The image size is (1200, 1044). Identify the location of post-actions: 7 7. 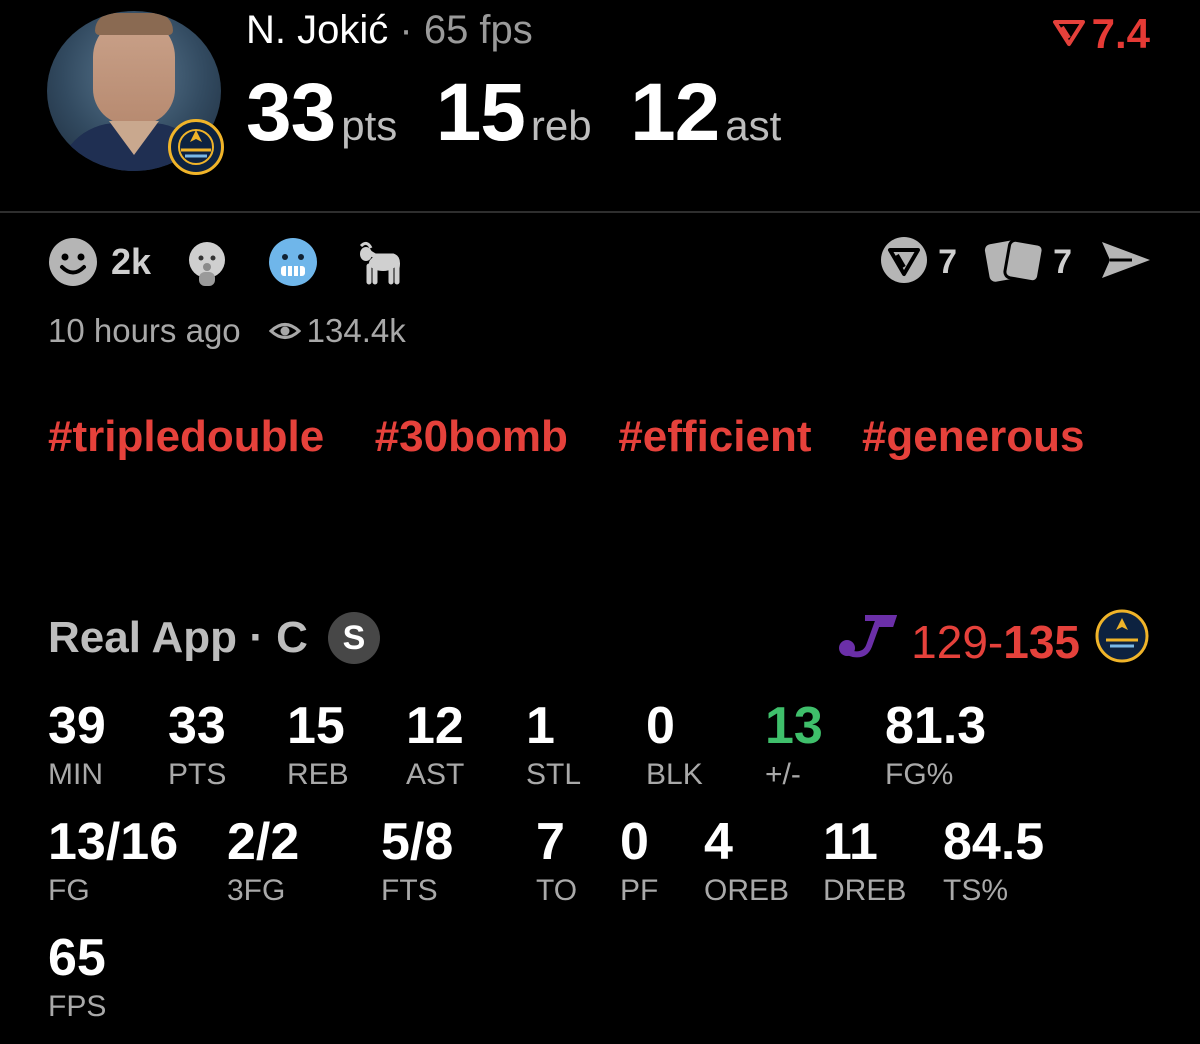
(1016, 262).